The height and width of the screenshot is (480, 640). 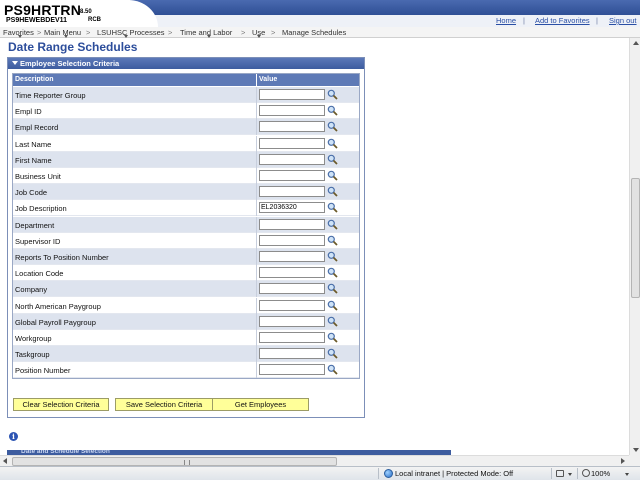 I want to click on table-row: Empl ID, so click(x=186, y=111).